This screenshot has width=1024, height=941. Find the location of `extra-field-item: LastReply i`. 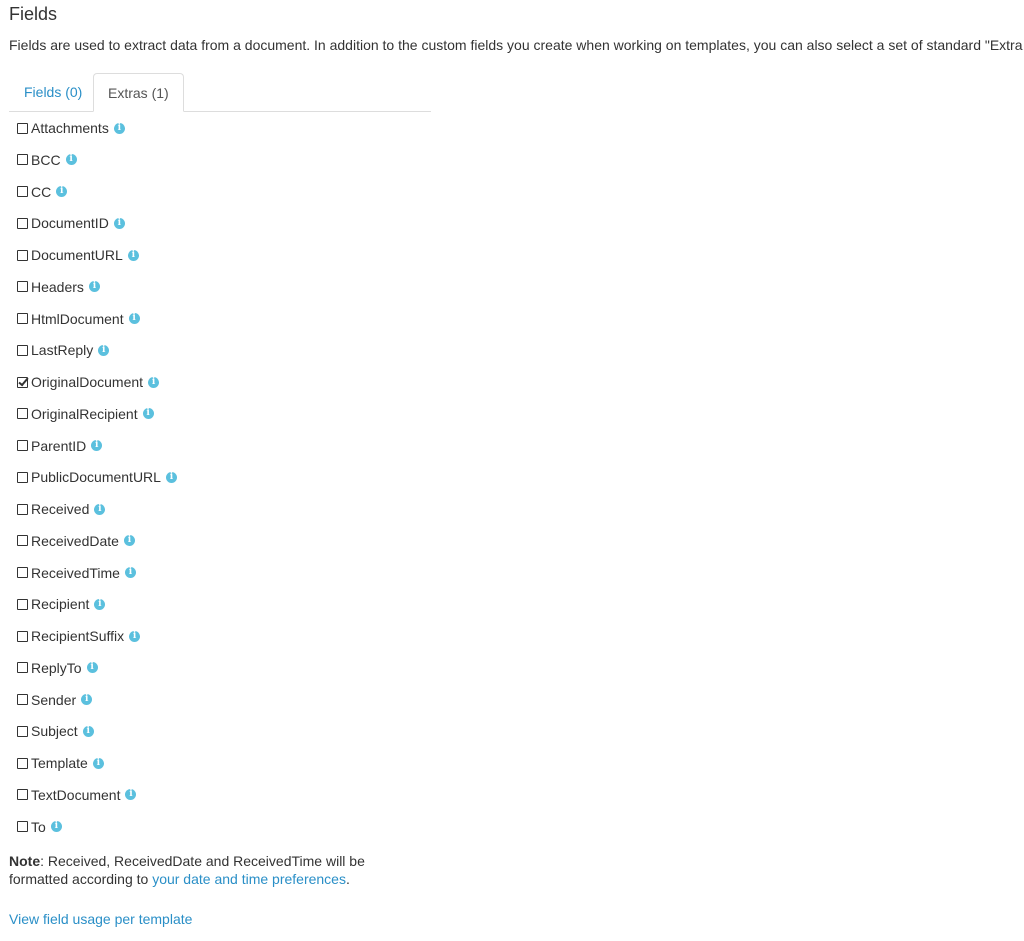

extra-field-item: LastReply i is located at coordinates (512, 351).